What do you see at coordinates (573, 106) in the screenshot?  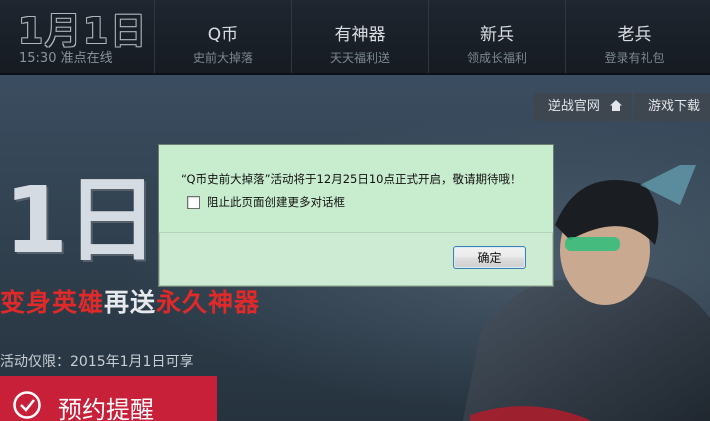 I see `official-site-label: 逆战官网` at bounding box center [573, 106].